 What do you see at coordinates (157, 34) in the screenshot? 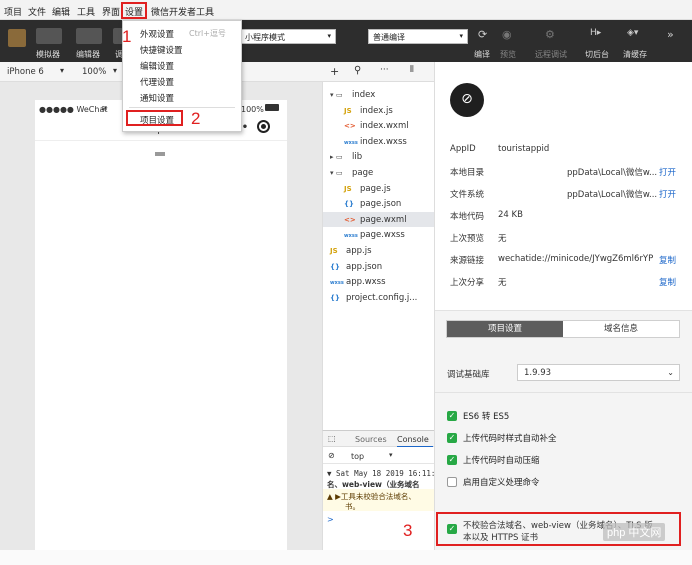
I see `menu-item-appearance: 外观设置` at bounding box center [157, 34].